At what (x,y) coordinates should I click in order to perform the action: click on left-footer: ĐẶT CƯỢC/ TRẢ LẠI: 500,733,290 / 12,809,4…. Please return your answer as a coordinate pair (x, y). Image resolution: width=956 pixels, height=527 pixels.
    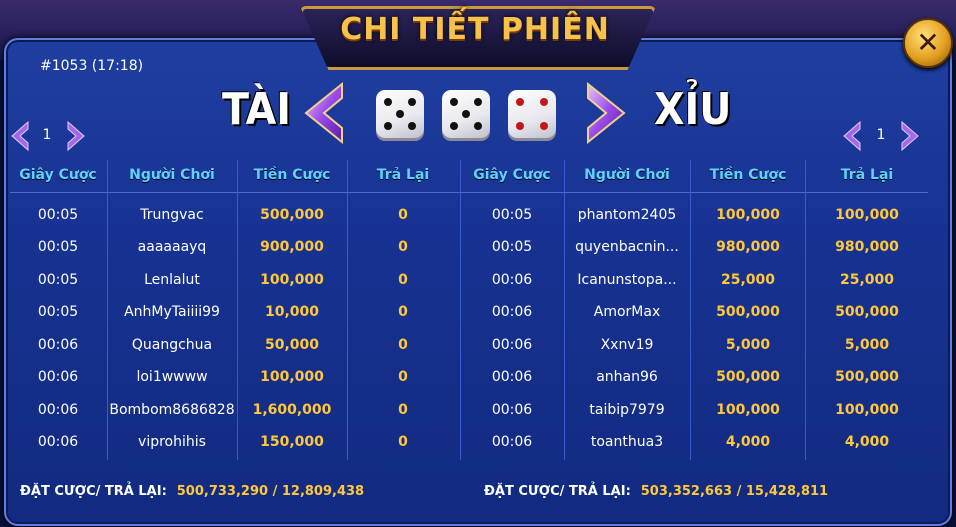
    Looking at the image, I should click on (192, 491).